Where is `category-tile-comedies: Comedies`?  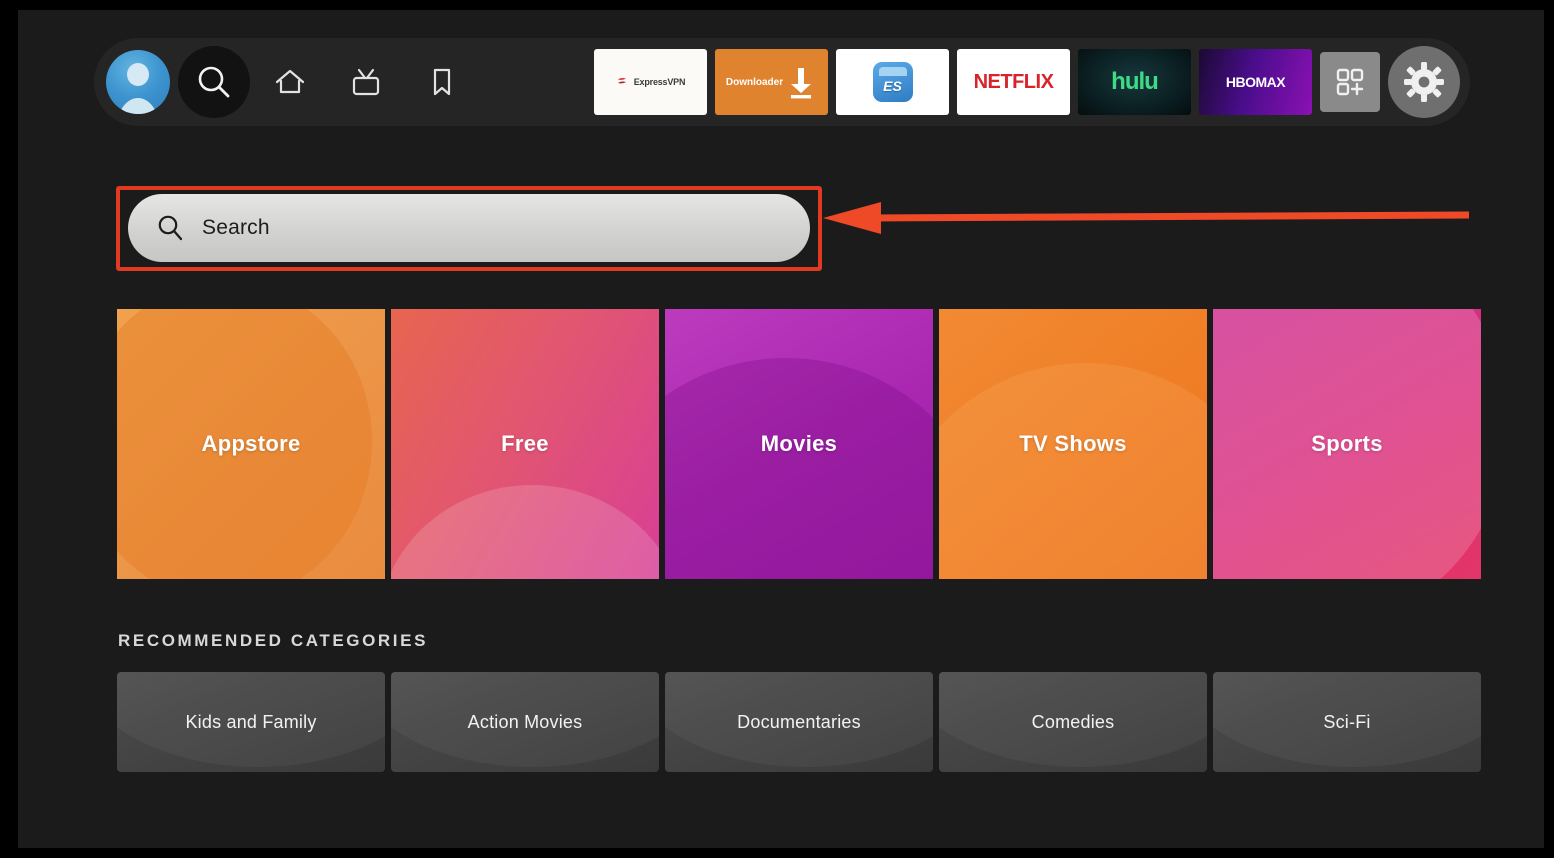
category-tile-comedies: Comedies is located at coordinates (1073, 722).